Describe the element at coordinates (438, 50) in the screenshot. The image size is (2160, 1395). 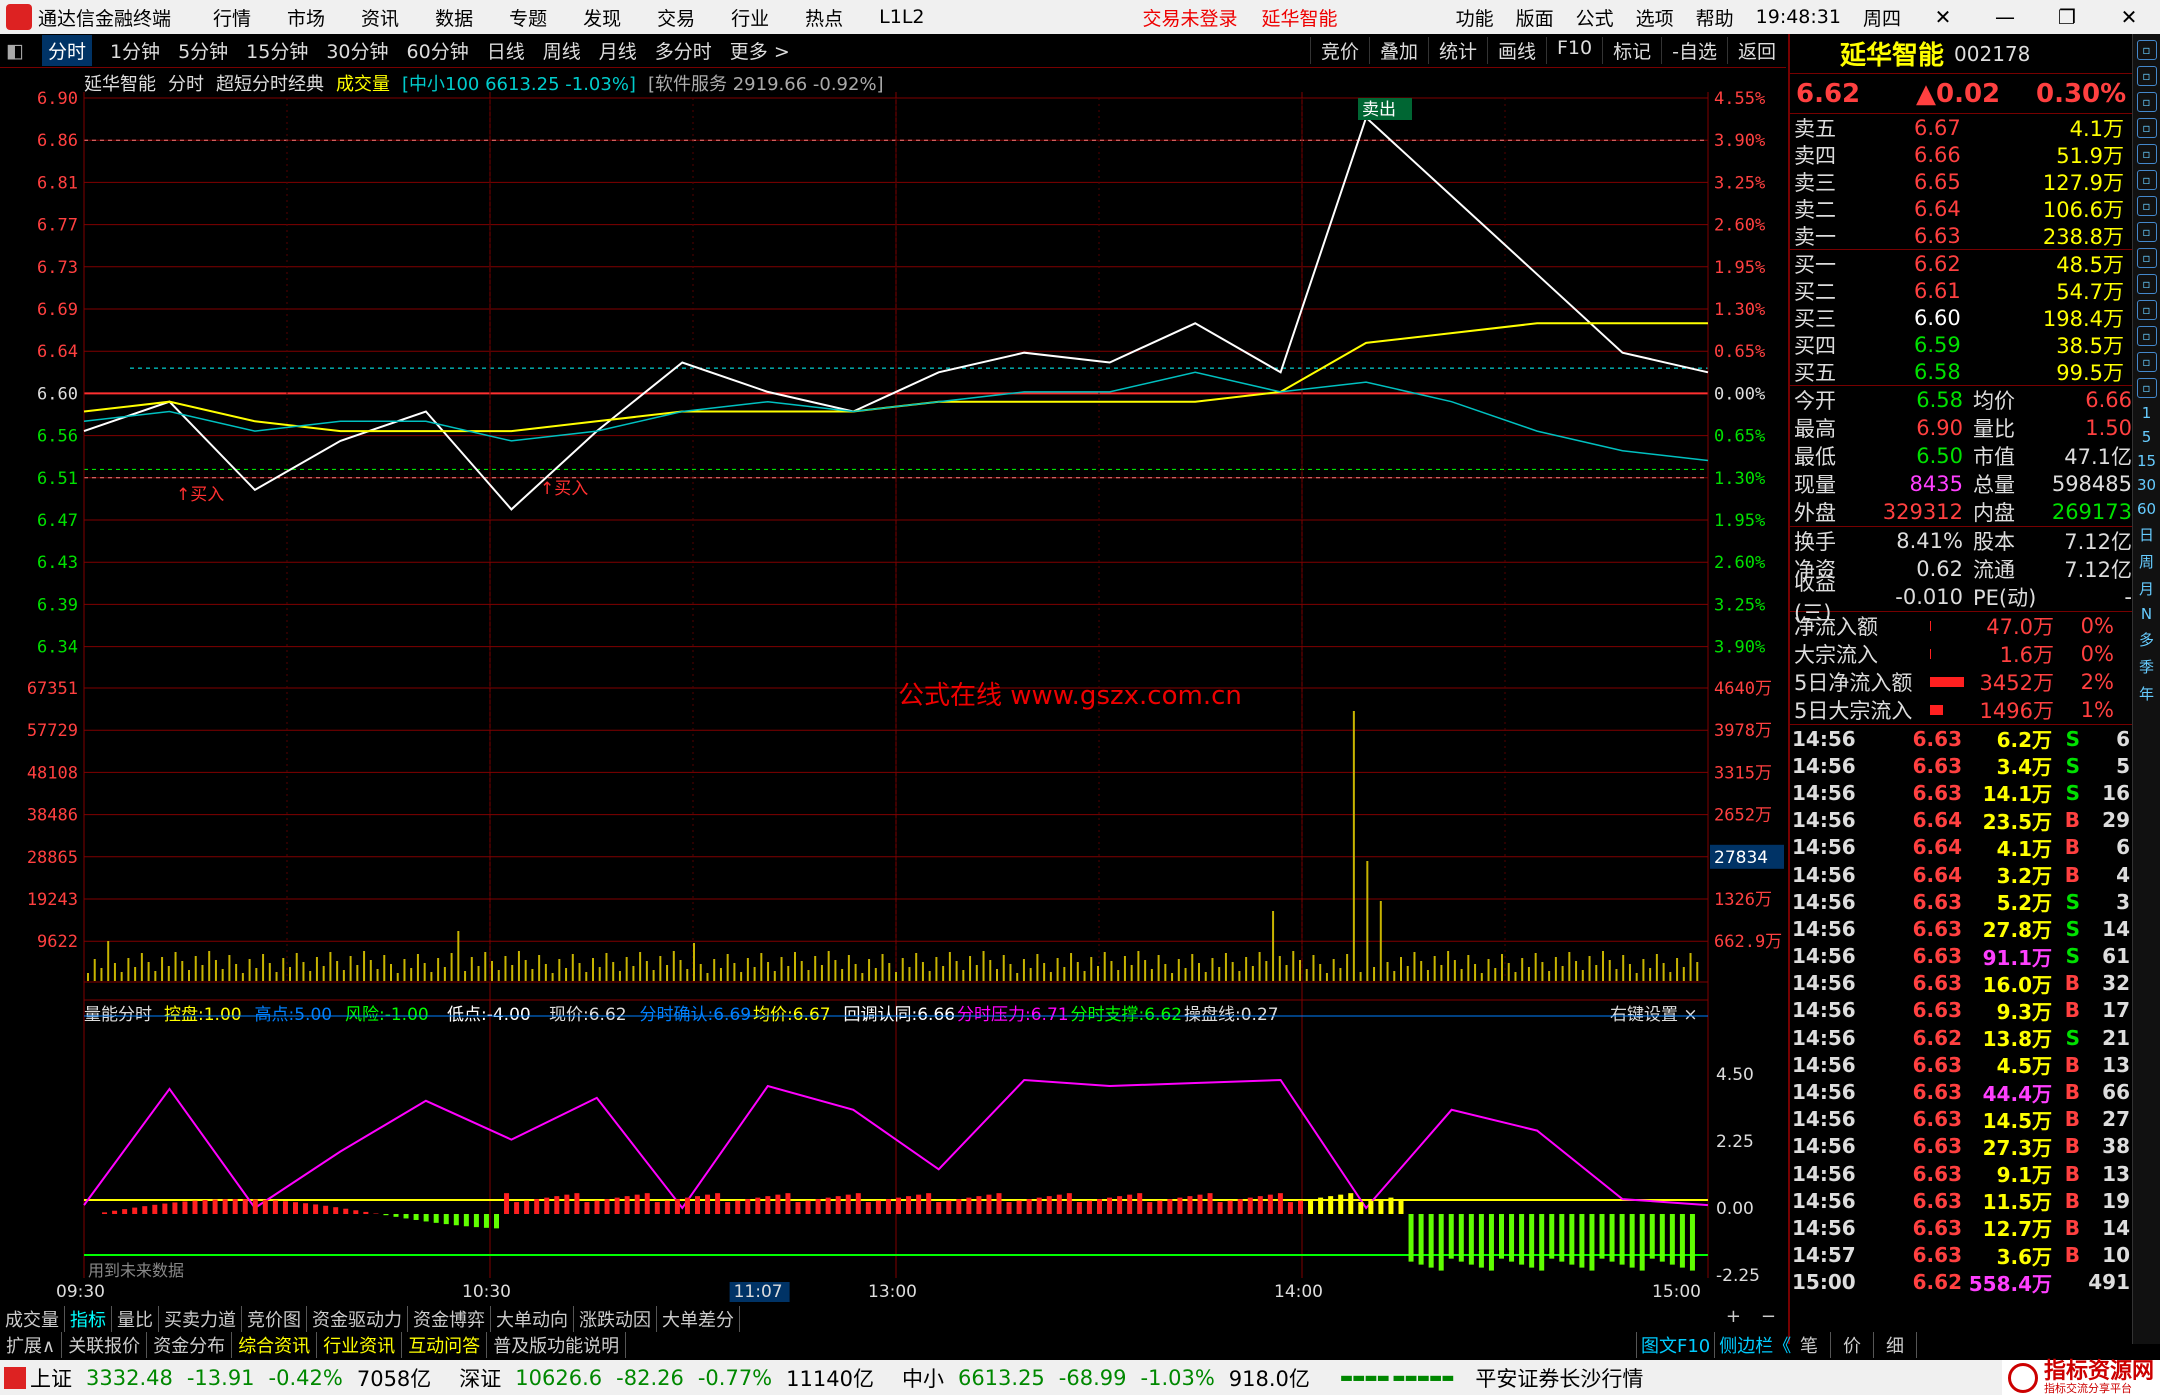
I see `tab-60min: 60分钟` at that location.